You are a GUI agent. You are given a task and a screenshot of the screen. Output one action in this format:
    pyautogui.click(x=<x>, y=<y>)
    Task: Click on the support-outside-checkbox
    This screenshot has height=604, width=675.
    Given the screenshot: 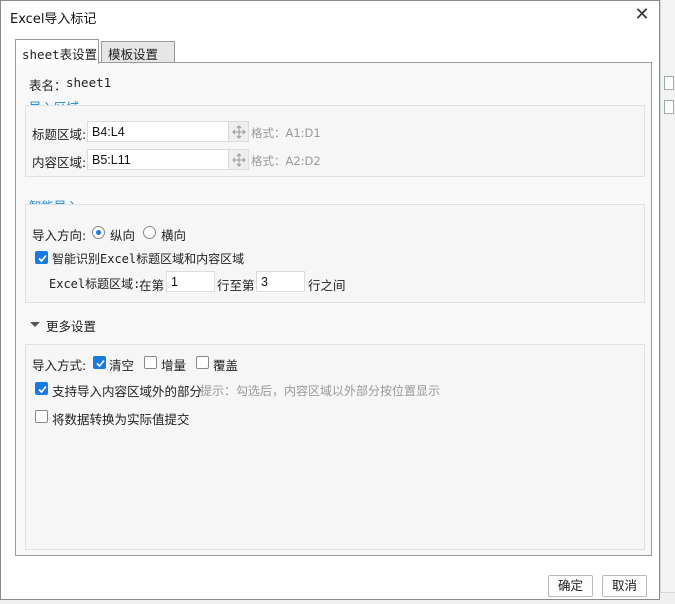 What is the action you would take?
    pyautogui.click(x=41, y=388)
    